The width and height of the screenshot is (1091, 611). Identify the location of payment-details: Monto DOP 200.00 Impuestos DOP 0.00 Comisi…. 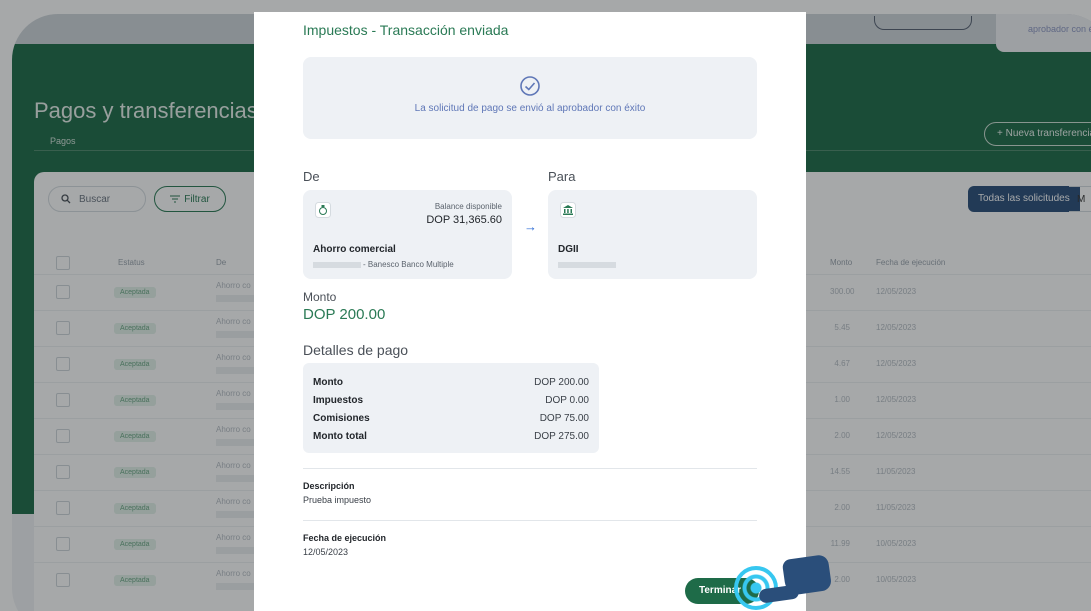
(451, 408).